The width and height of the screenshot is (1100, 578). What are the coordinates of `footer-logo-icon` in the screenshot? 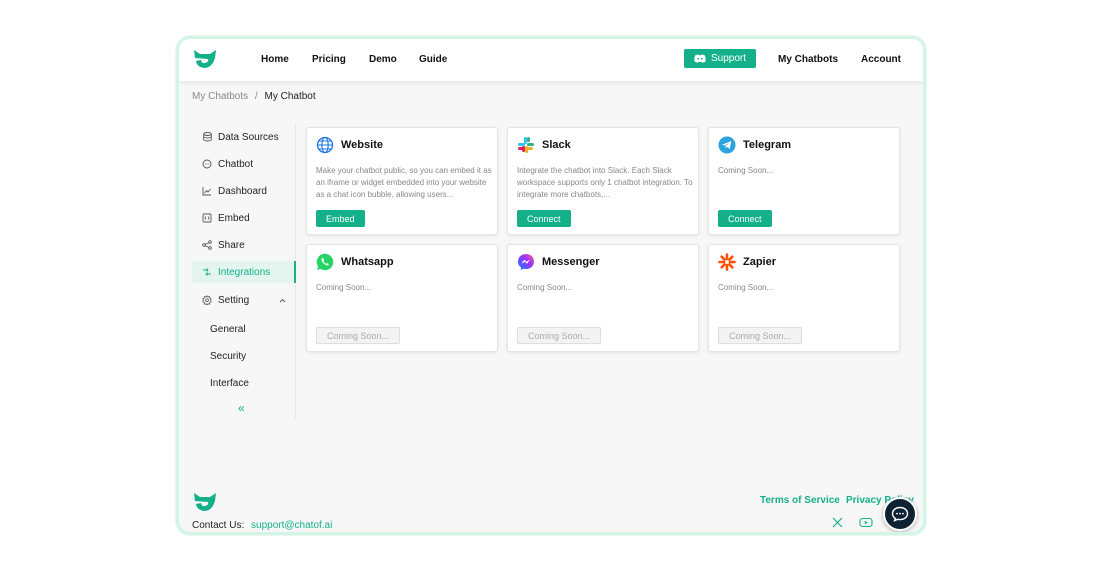 It's located at (205, 502).